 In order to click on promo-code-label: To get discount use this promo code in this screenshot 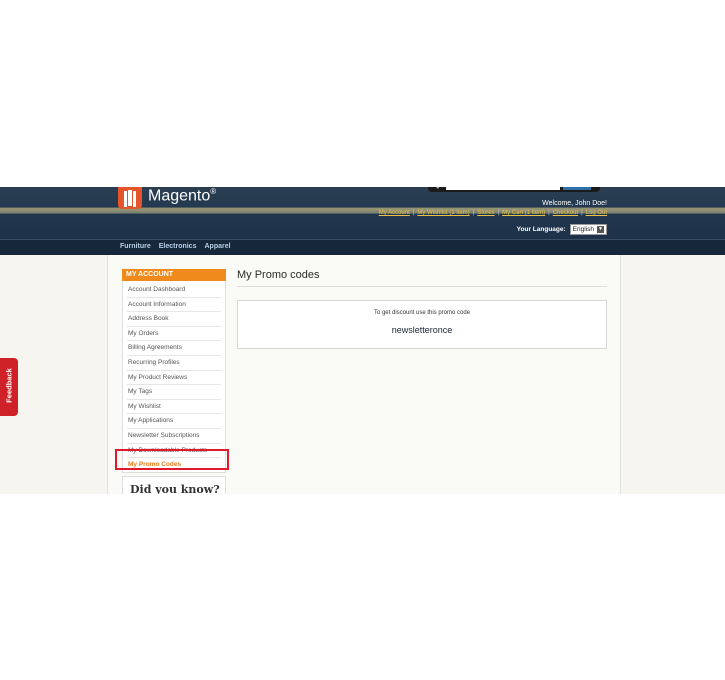, I will do `click(422, 313)`.